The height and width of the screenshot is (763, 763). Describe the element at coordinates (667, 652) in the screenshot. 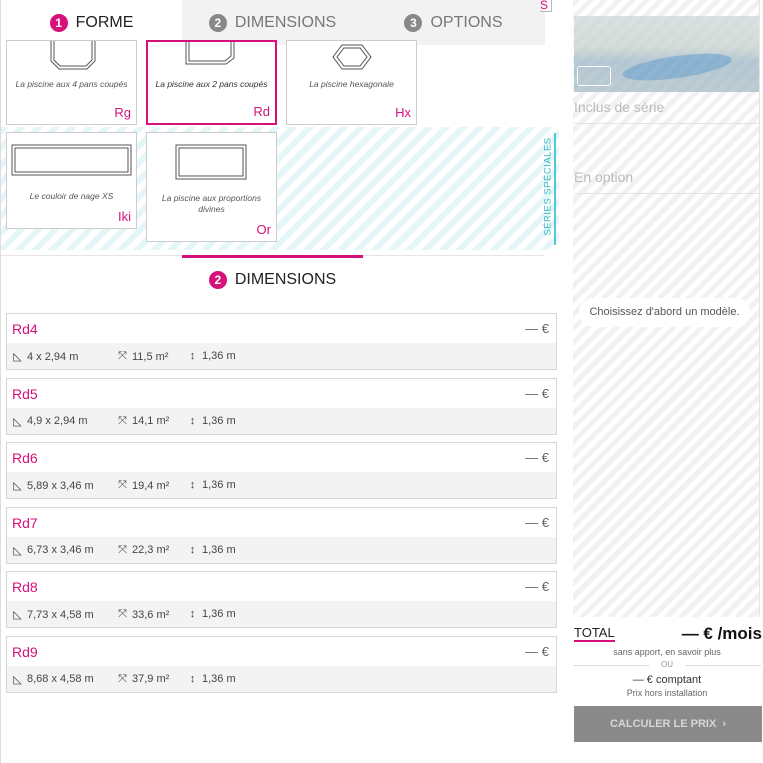

I see `financing-note: sans apport, en savoir plus` at that location.